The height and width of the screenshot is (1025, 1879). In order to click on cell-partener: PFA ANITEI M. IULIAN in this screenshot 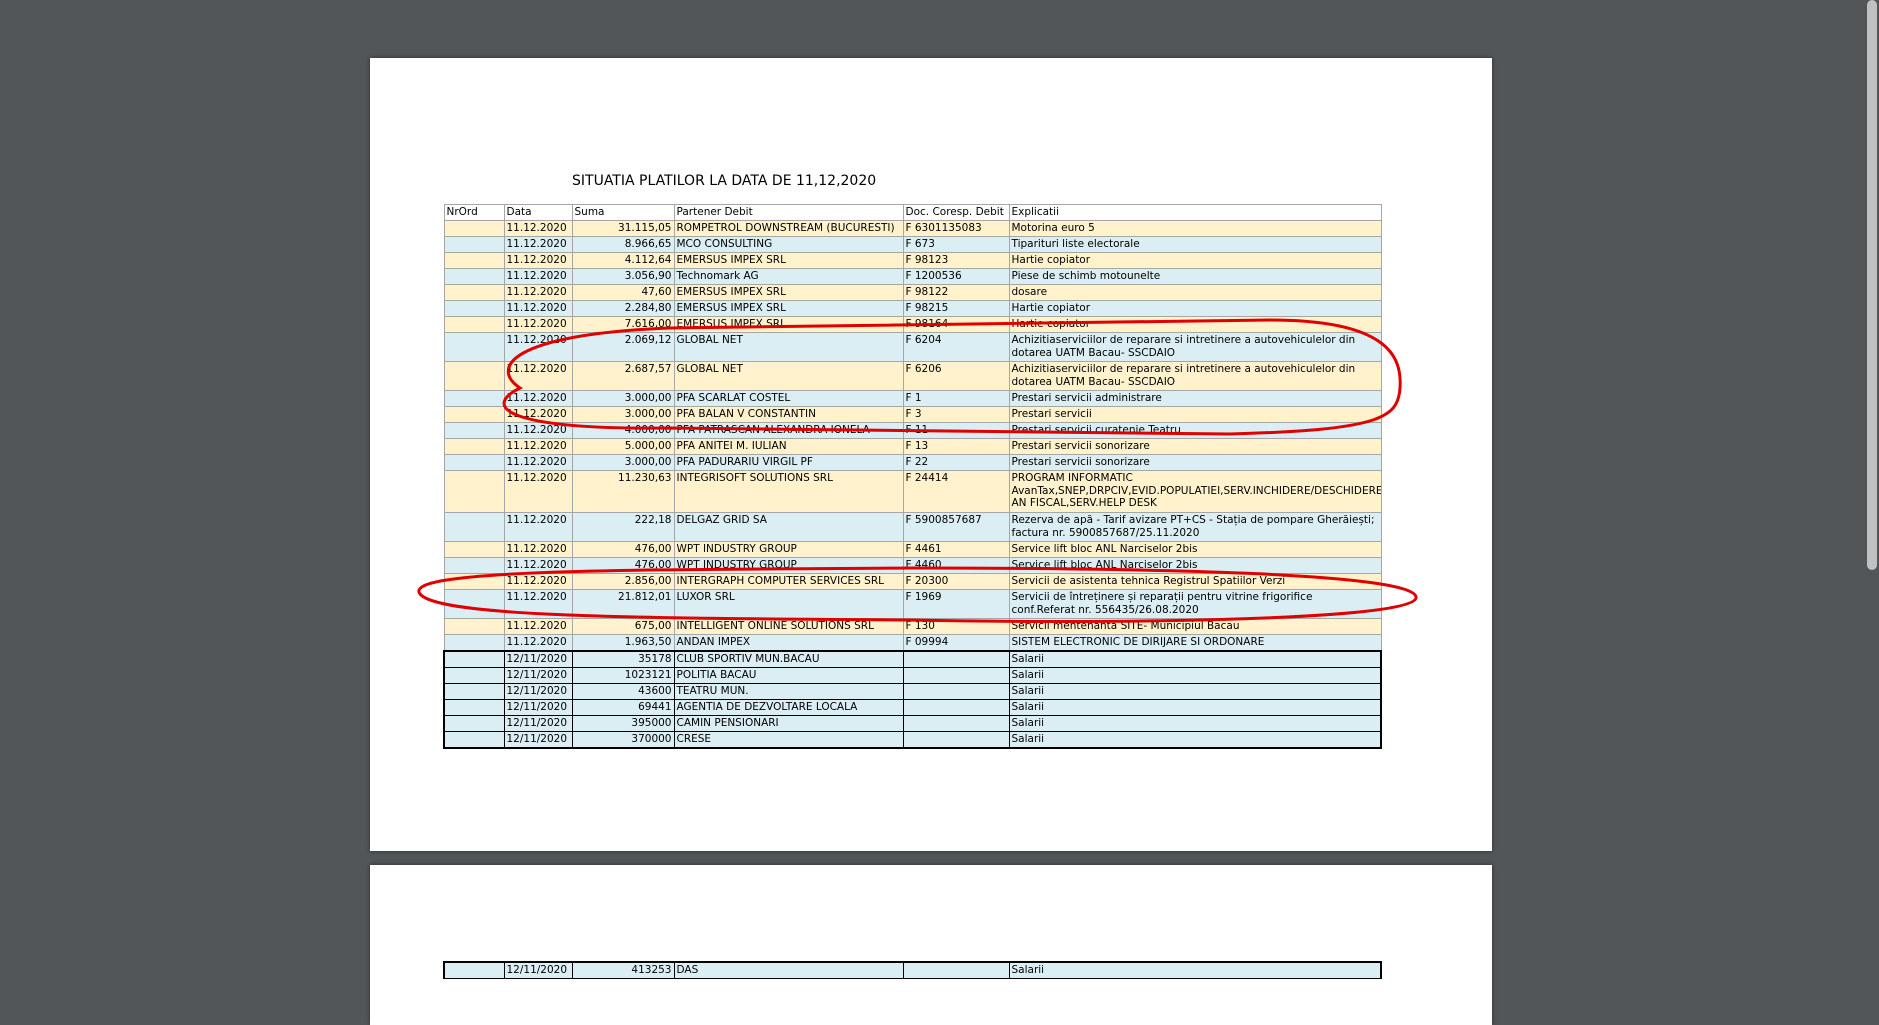, I will do `click(788, 446)`.